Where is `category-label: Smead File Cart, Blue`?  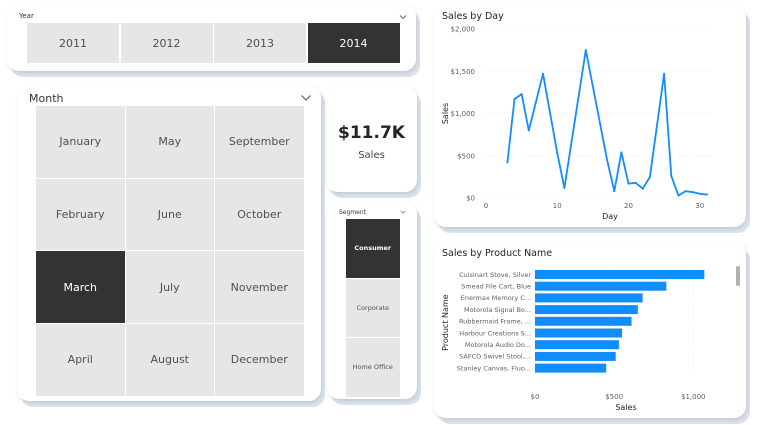 category-label: Smead File Cart, Blue is located at coordinates (496, 287).